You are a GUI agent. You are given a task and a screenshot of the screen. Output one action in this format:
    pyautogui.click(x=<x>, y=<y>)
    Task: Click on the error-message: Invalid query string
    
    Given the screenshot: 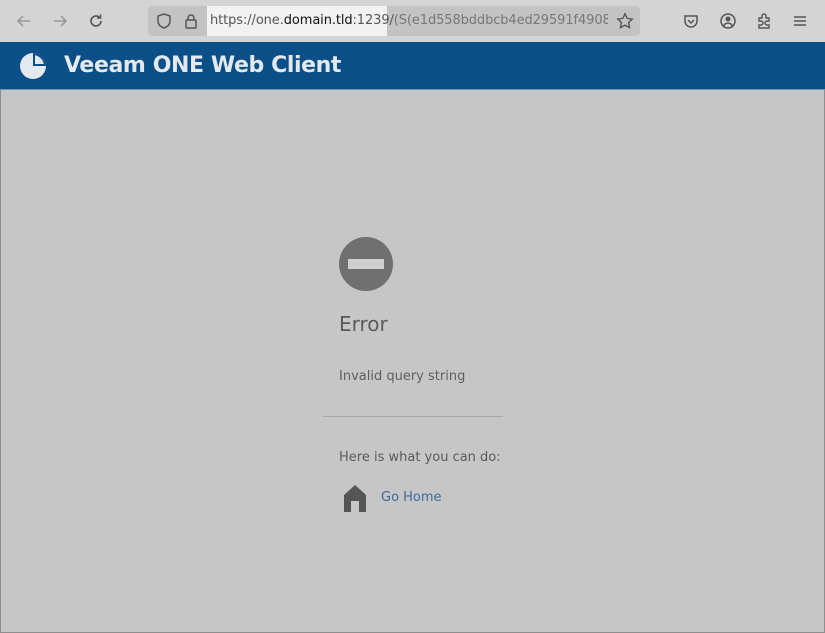 What is the action you would take?
    pyautogui.click(x=402, y=376)
    